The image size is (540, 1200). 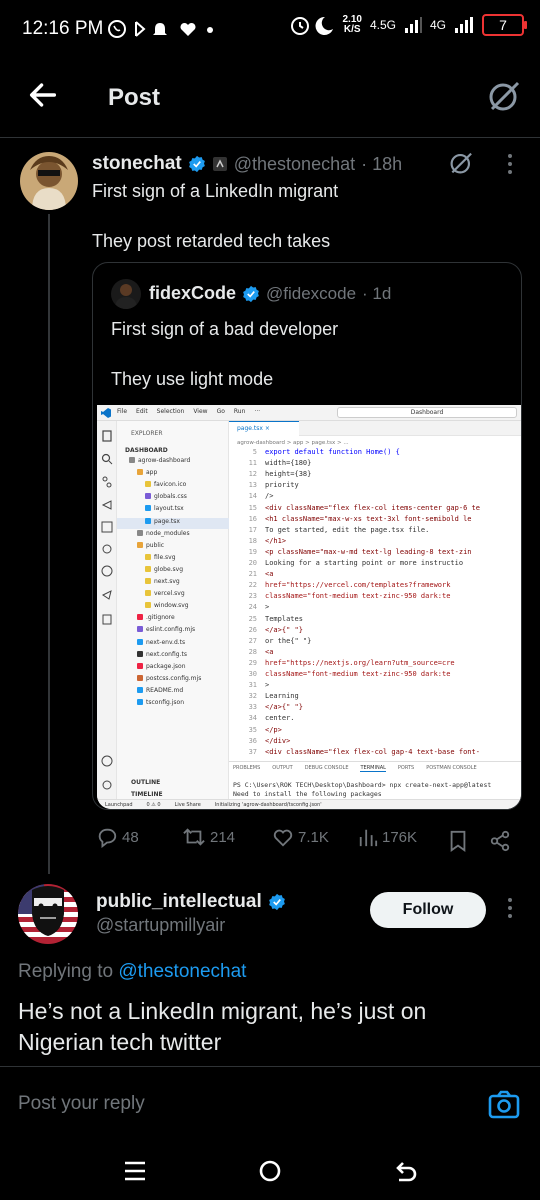 What do you see at coordinates (160, 925) in the screenshot?
I see `reply-author-handle: @startupmillyair` at bounding box center [160, 925].